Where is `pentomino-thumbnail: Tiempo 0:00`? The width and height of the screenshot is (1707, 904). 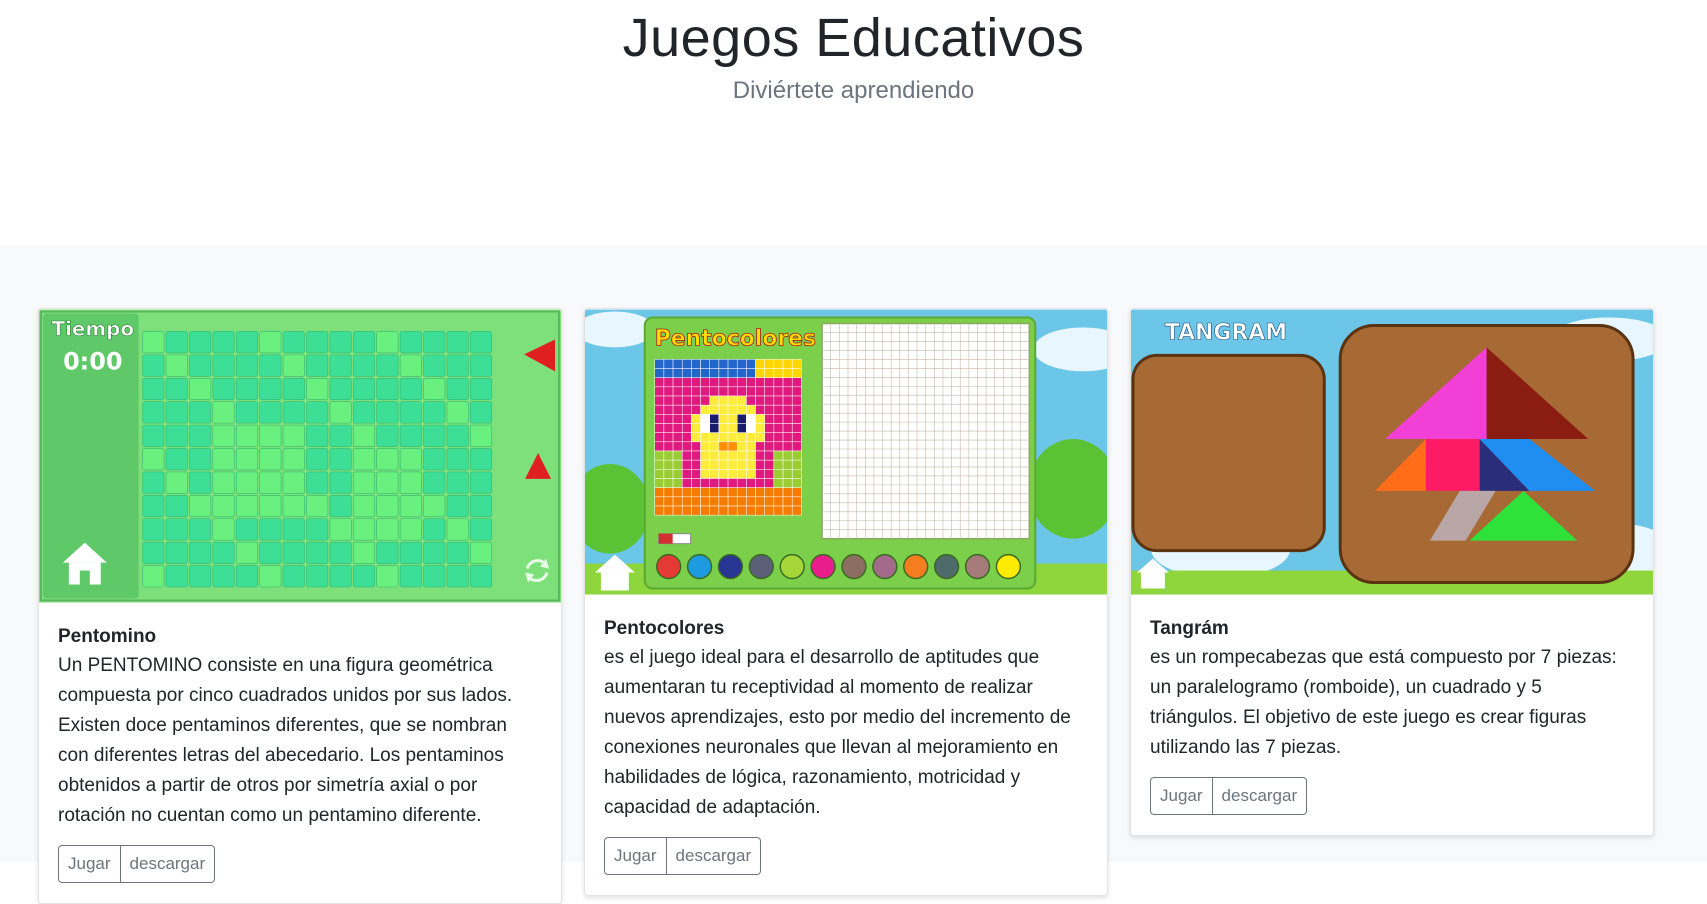 pentomino-thumbnail: Tiempo 0:00 is located at coordinates (300, 456).